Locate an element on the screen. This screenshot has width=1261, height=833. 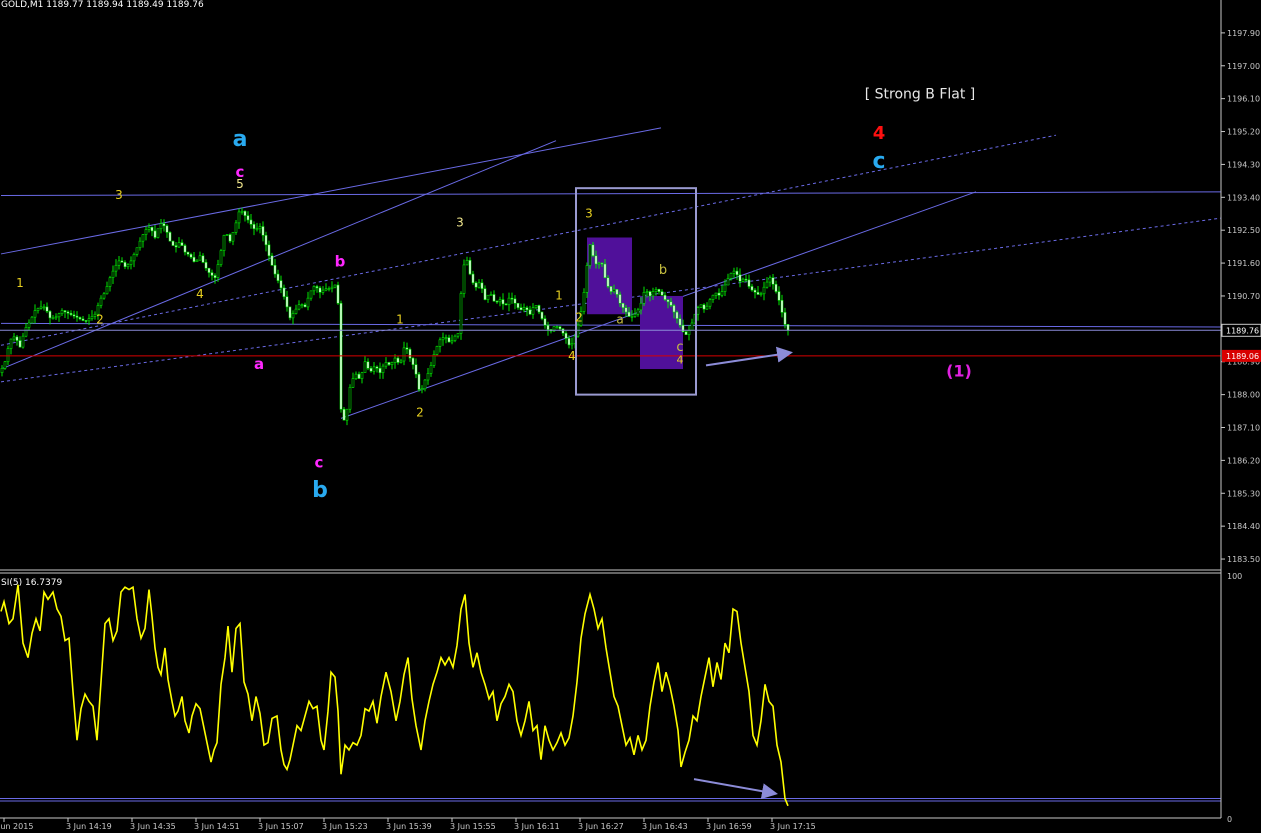
level-price-label: 1189.06 is located at coordinates (1242, 356).